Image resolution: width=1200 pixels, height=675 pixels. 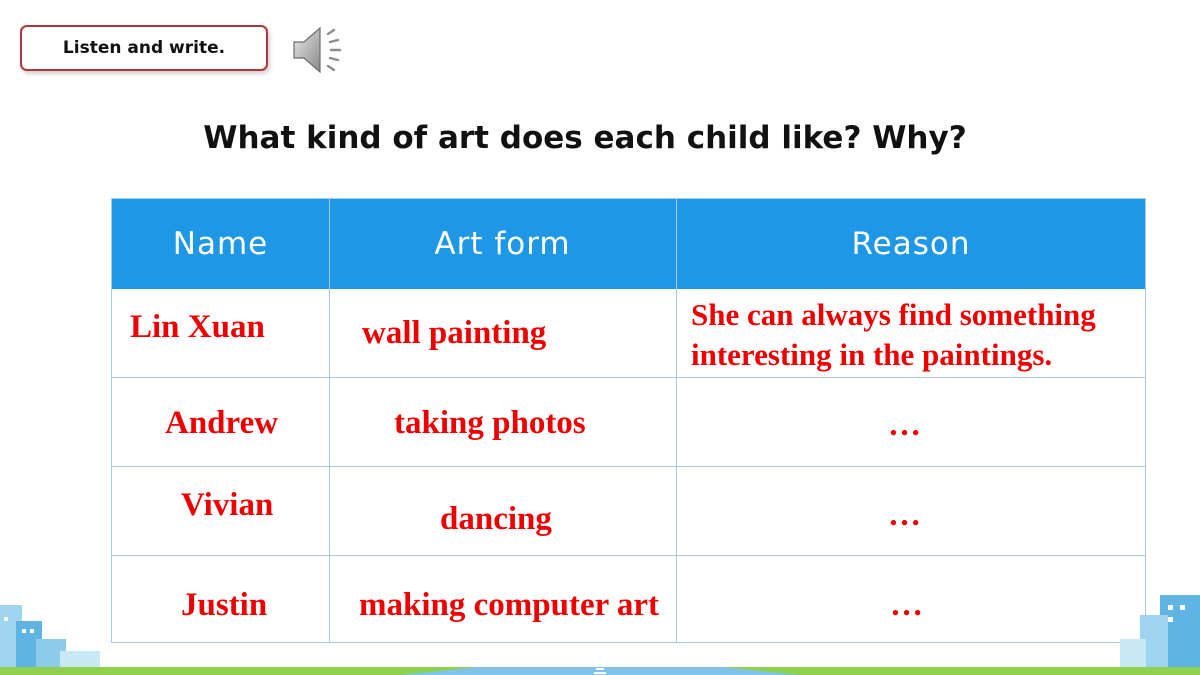 I want to click on left-skyline, so click(x=50, y=640).